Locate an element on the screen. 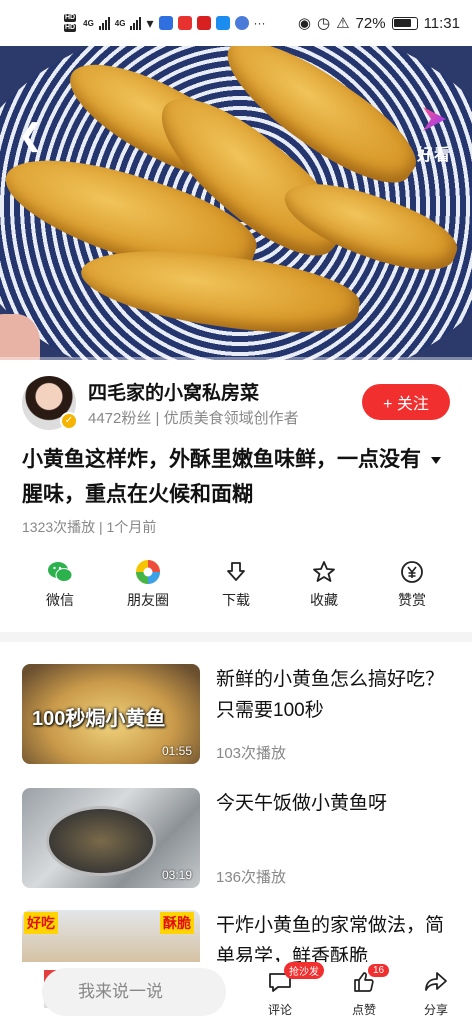 The height and width of the screenshot is (1024, 472). like-label: 点赞 is located at coordinates (363, 1010).